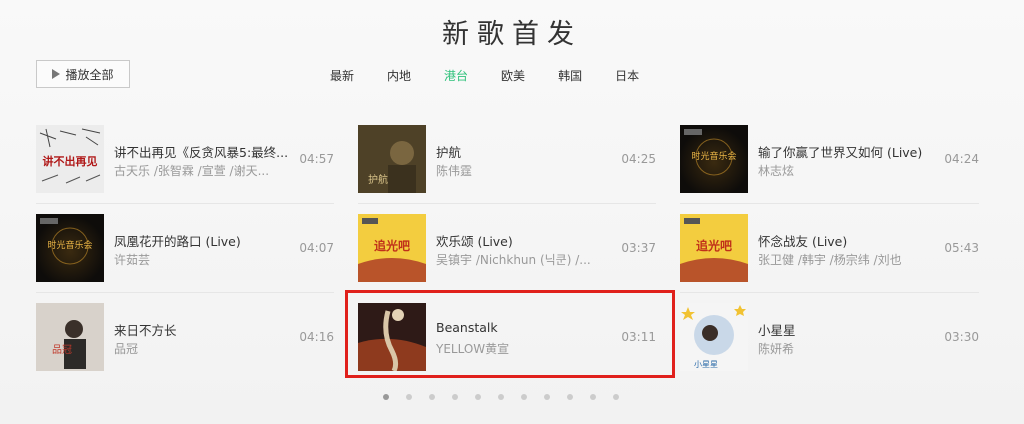 The image size is (1024, 424). Describe the element at coordinates (316, 159) in the screenshot. I see `song-duration: 04:57` at that location.